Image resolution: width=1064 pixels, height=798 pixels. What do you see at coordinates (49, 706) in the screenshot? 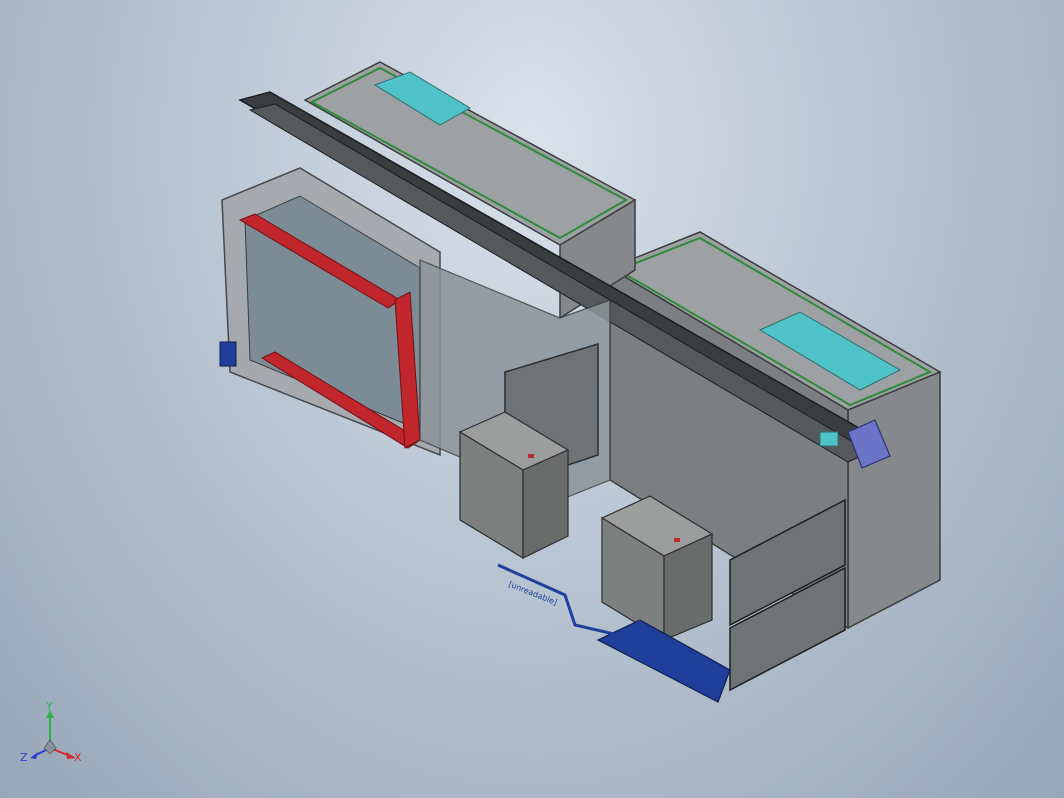
I see `y-axis-label: Y` at bounding box center [49, 706].